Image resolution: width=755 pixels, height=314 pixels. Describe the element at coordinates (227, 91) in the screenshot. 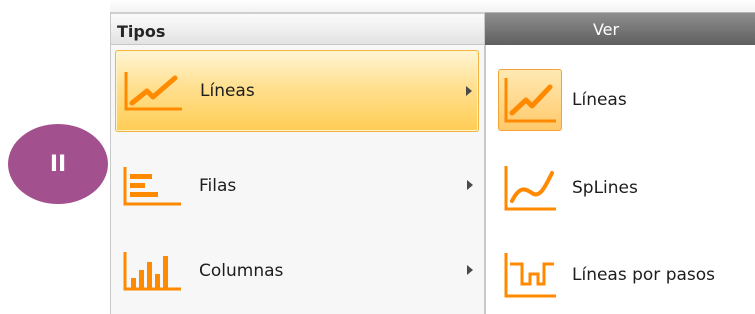

I see `menu-item-label: Líneas` at that location.